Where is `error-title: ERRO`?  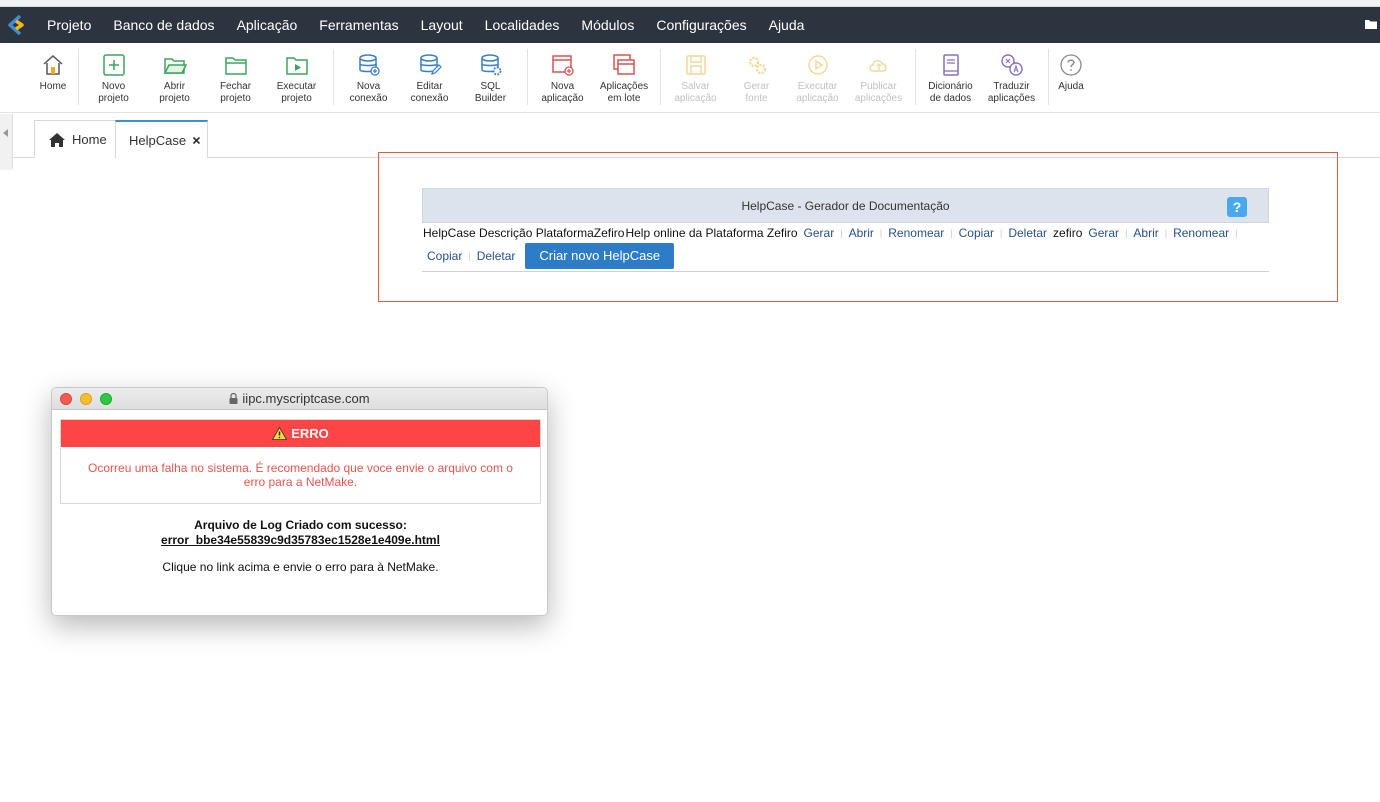
error-title: ERRO is located at coordinates (310, 433).